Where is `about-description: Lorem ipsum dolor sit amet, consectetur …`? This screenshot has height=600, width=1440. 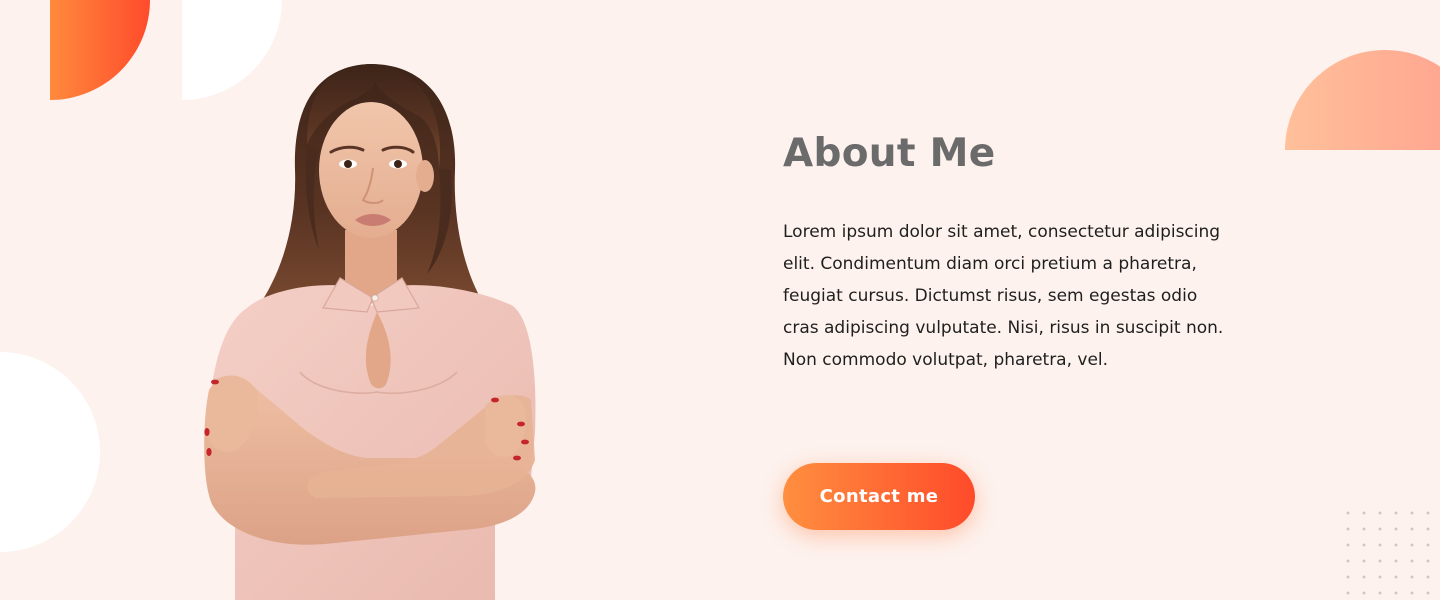
about-description: Lorem ipsum dolor sit amet, consectetur … is located at coordinates (1003, 296).